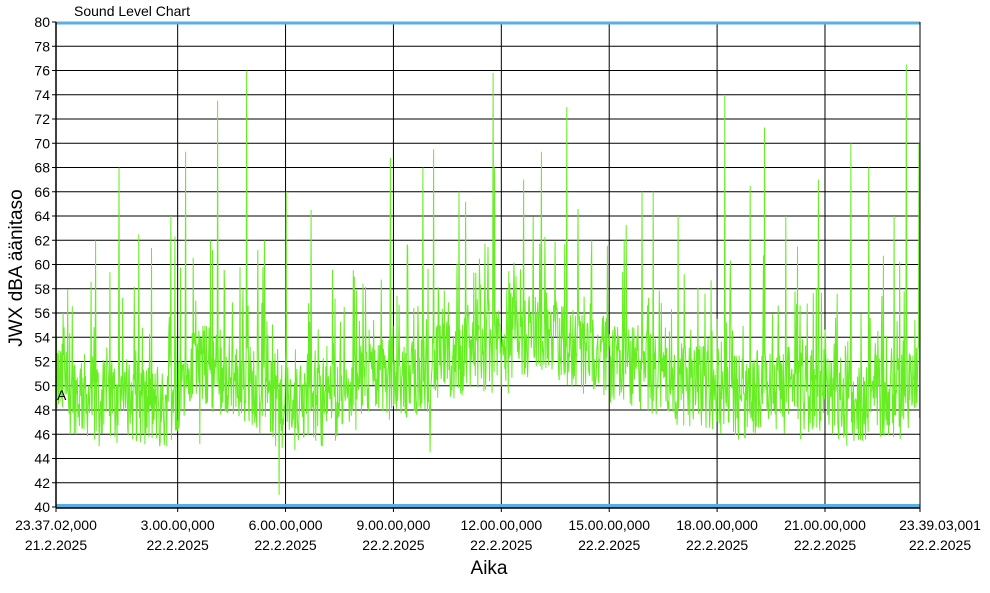  What do you see at coordinates (489, 568) in the screenshot?
I see `x-axis-label: Aika` at bounding box center [489, 568].